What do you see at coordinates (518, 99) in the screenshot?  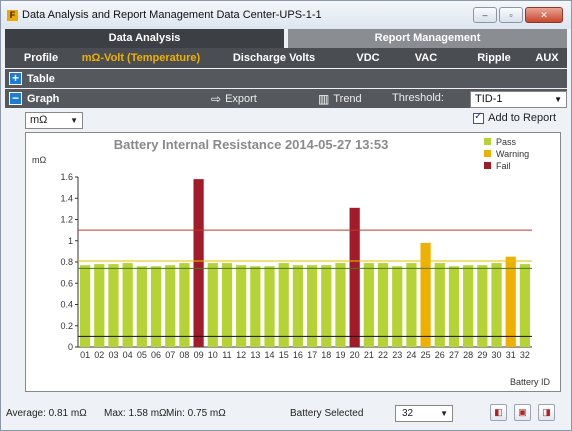 I see `threshold-select: TID-1 ▼` at bounding box center [518, 99].